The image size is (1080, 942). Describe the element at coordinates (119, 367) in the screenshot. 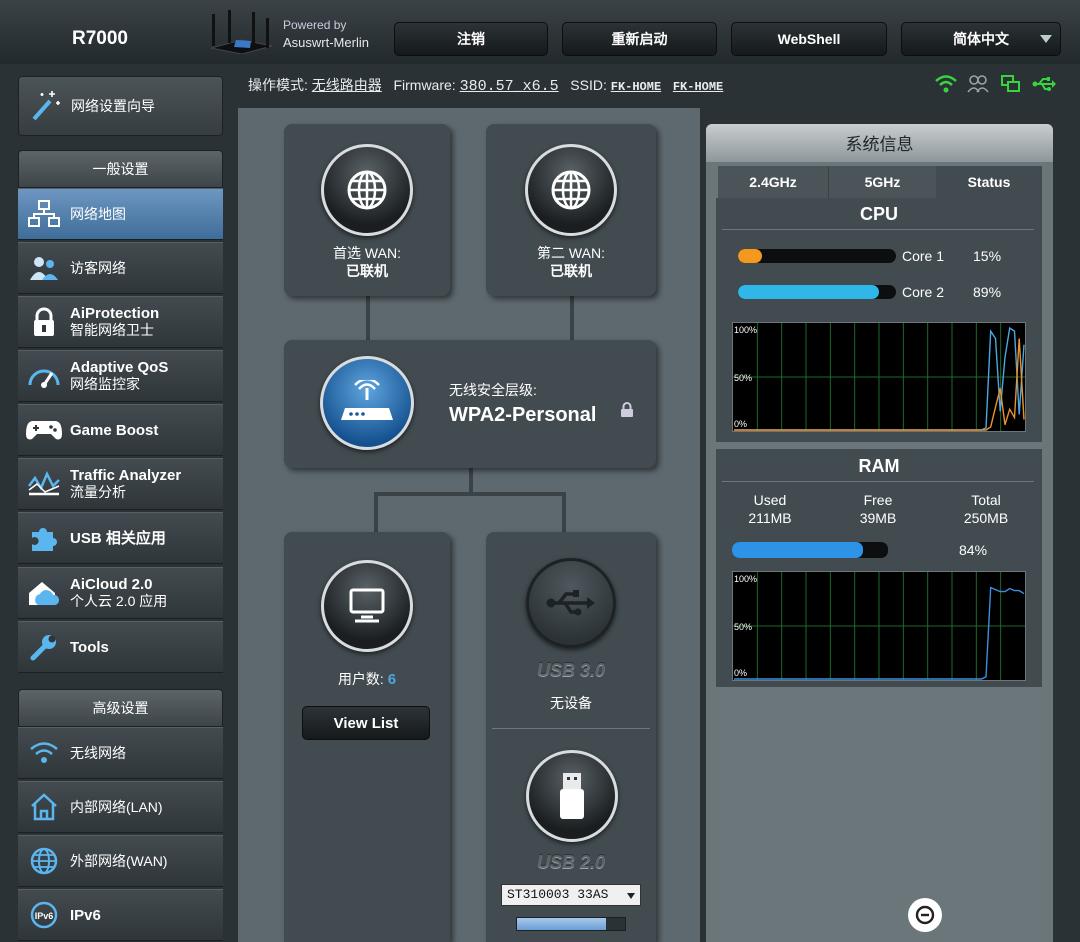

I see `sidebar-item-title: Adaptive QoS` at that location.